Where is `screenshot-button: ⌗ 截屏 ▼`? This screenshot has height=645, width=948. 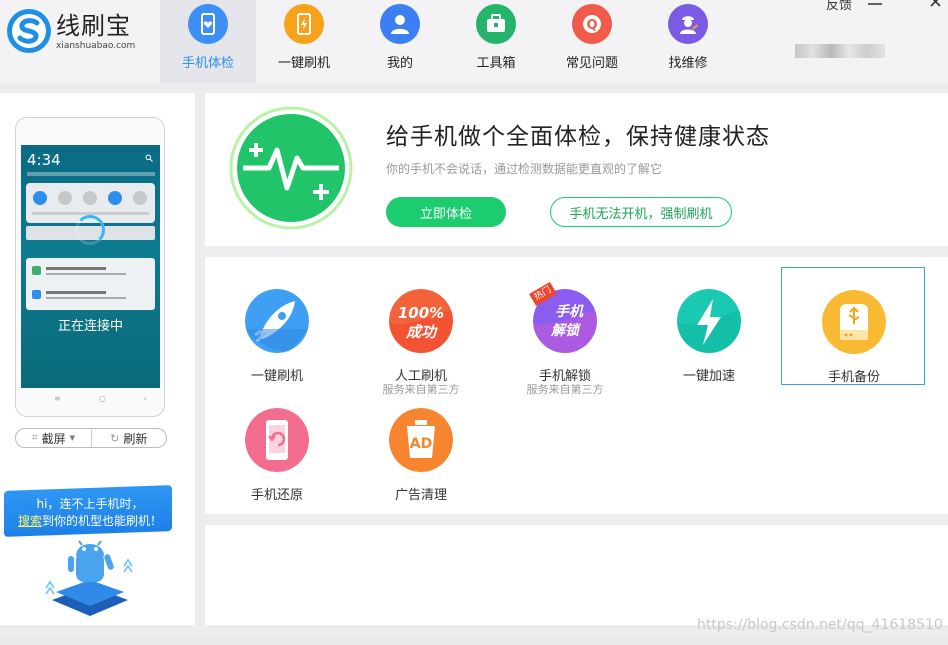 screenshot-button: ⌗ 截屏 ▼ is located at coordinates (53, 438).